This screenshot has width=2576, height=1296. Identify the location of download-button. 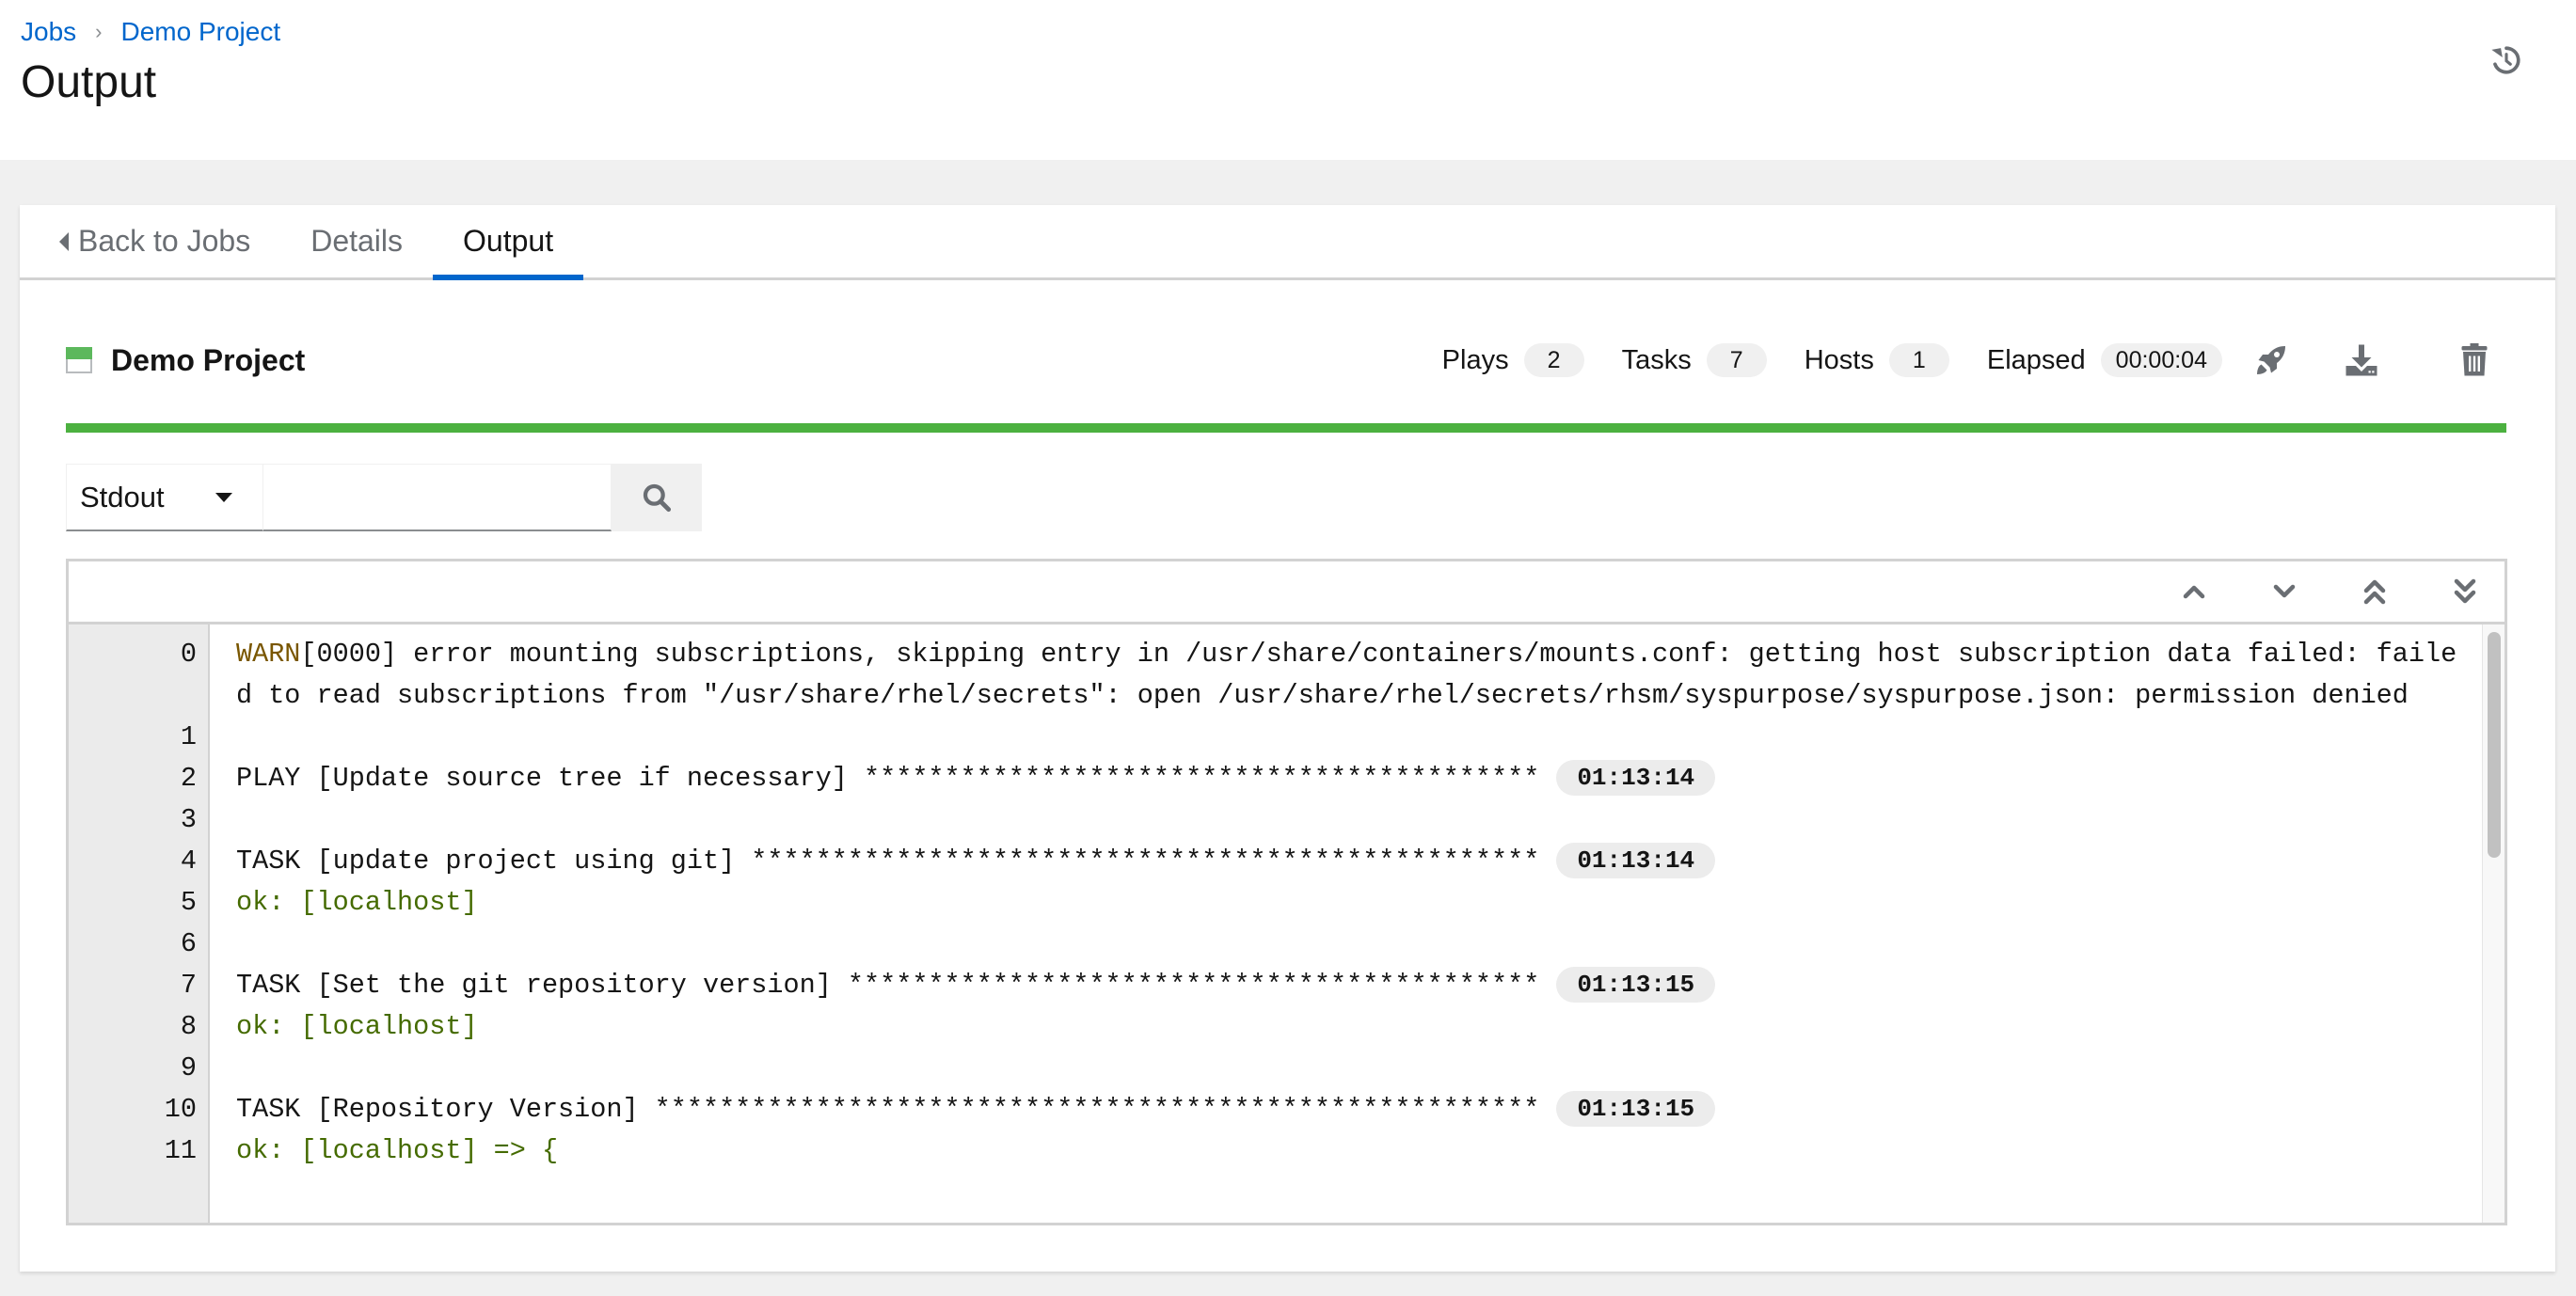
(2361, 360).